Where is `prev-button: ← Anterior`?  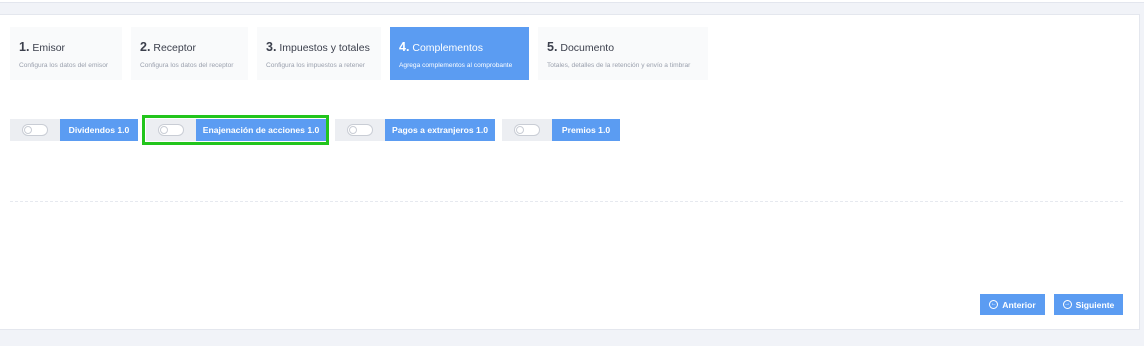 prev-button: ← Anterior is located at coordinates (1012, 304).